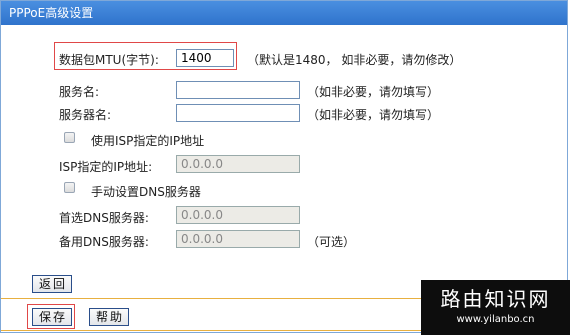 This screenshot has width=570, height=335. I want to click on watermark-title: 路由知识网, so click(495, 299).